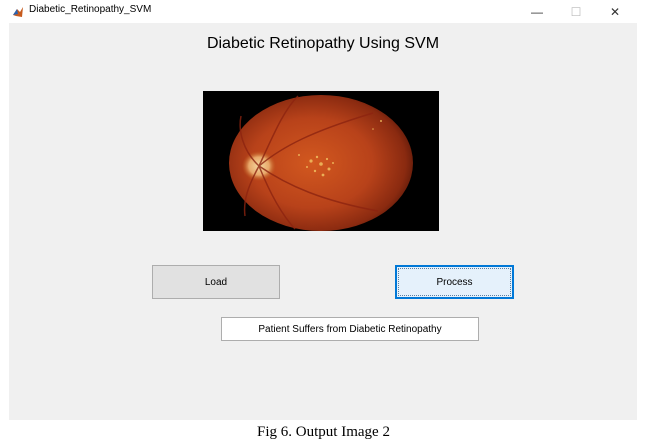 This screenshot has height=444, width=647. What do you see at coordinates (90, 9) in the screenshot?
I see `window-title: Diabetic_Retinopathy_SVM` at bounding box center [90, 9].